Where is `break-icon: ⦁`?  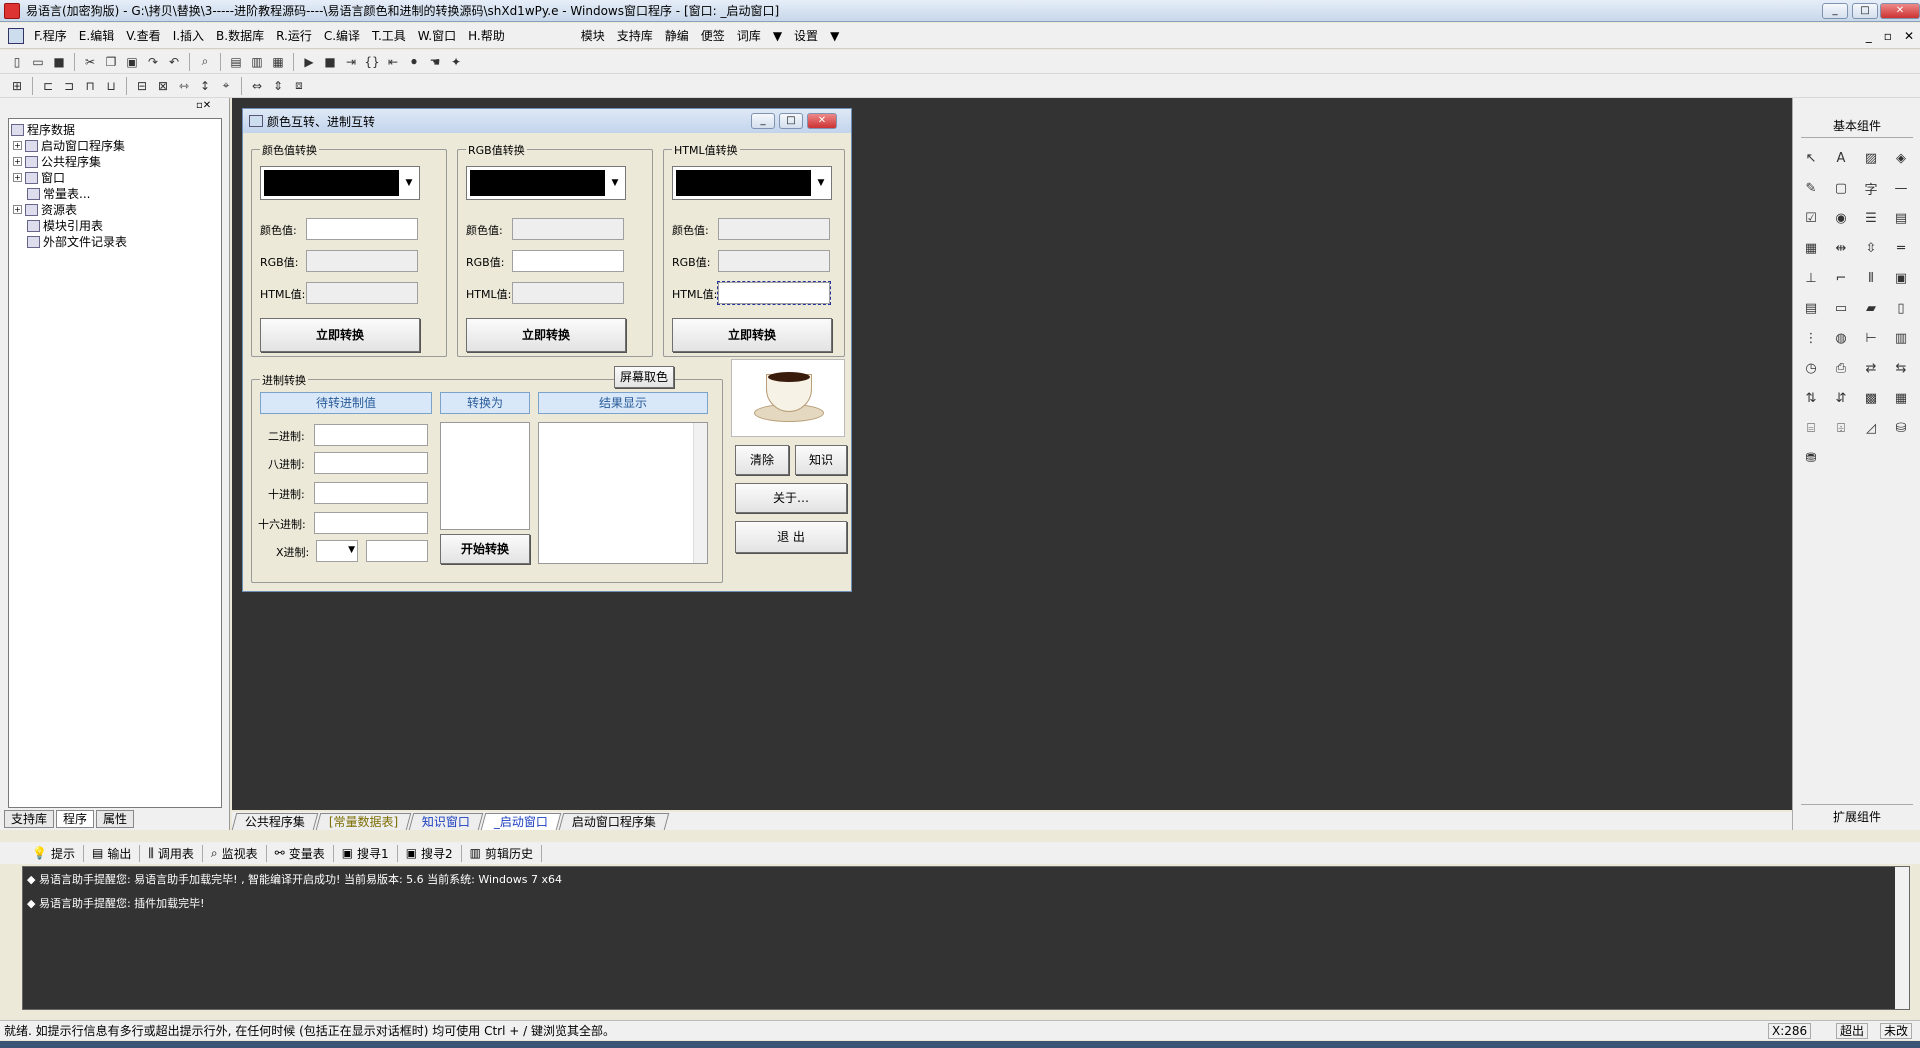 break-icon: ⦁ is located at coordinates (414, 62).